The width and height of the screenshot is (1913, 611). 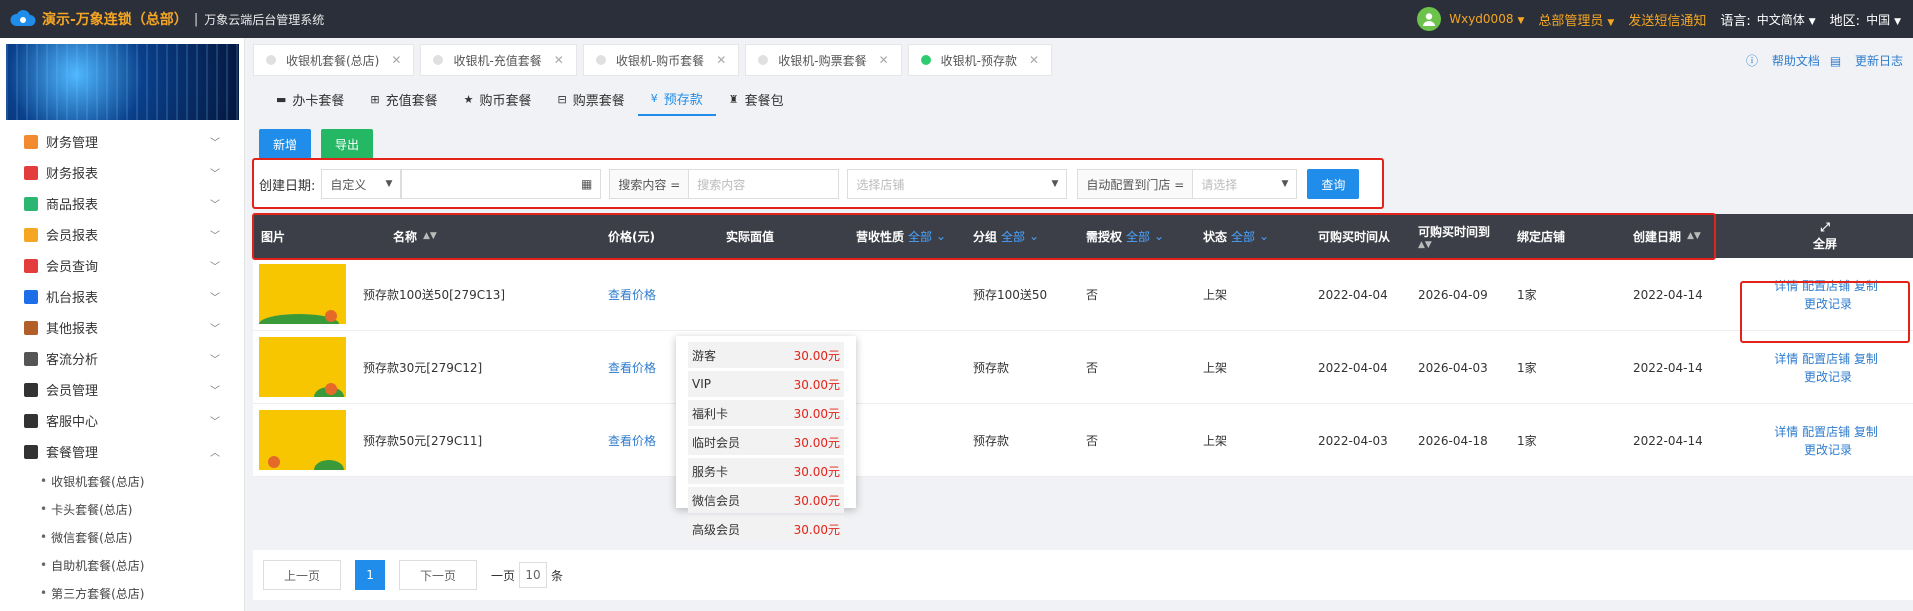 What do you see at coordinates (1883, 19) in the screenshot?
I see `region-select: 中国 ▼` at bounding box center [1883, 19].